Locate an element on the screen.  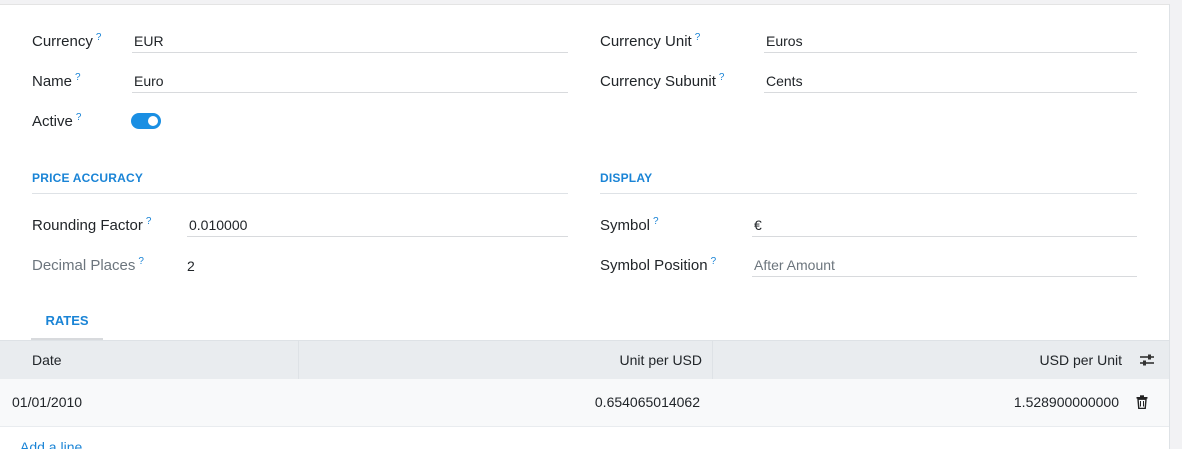
decimal-places-help-icon: ? is located at coordinates (141, 261).